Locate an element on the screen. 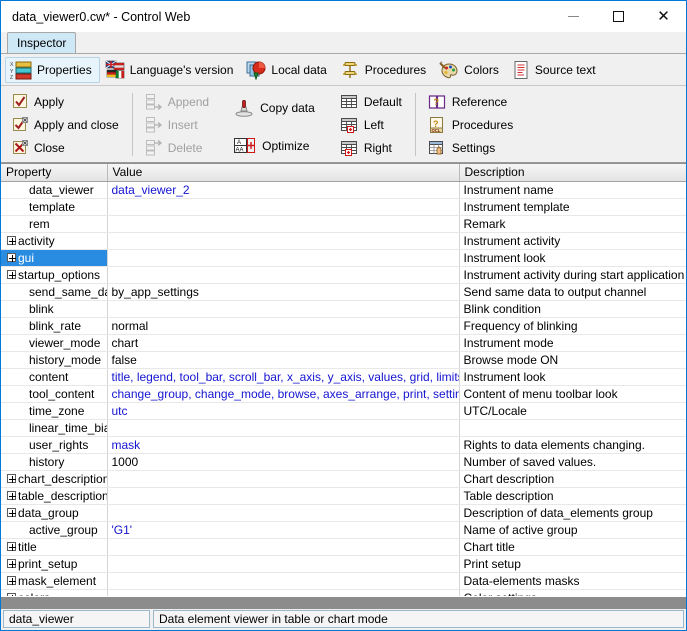 The image size is (687, 631). reference-button: ? Reference is located at coordinates (470, 102).